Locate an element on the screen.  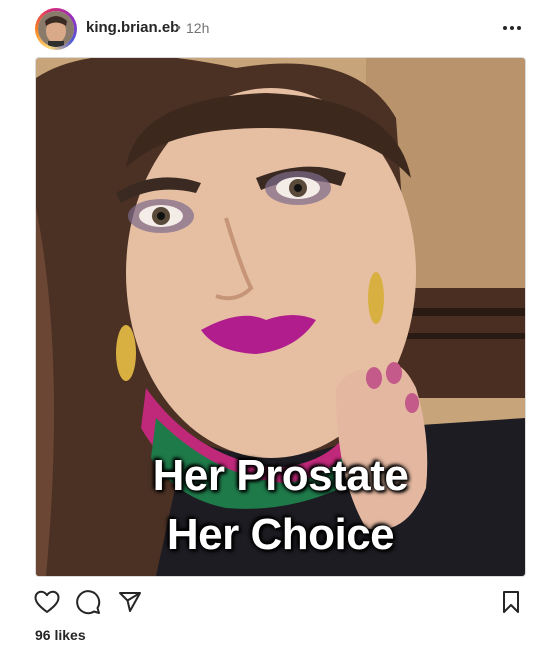
avatar is located at coordinates (56, 29).